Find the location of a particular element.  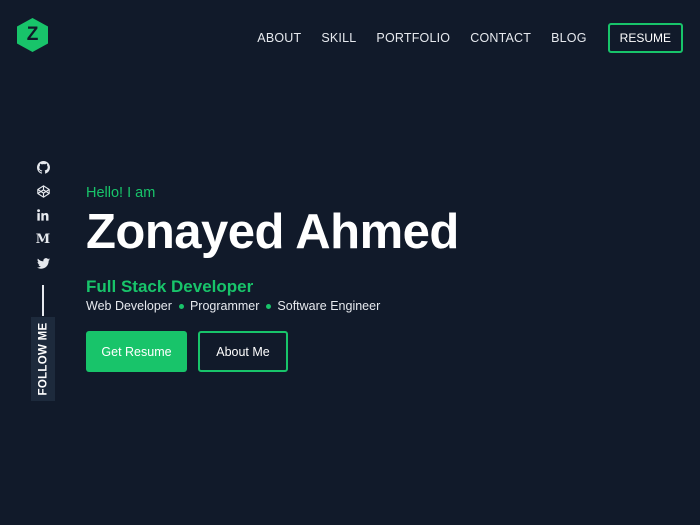

logo-letter: Z is located at coordinates (32, 34).